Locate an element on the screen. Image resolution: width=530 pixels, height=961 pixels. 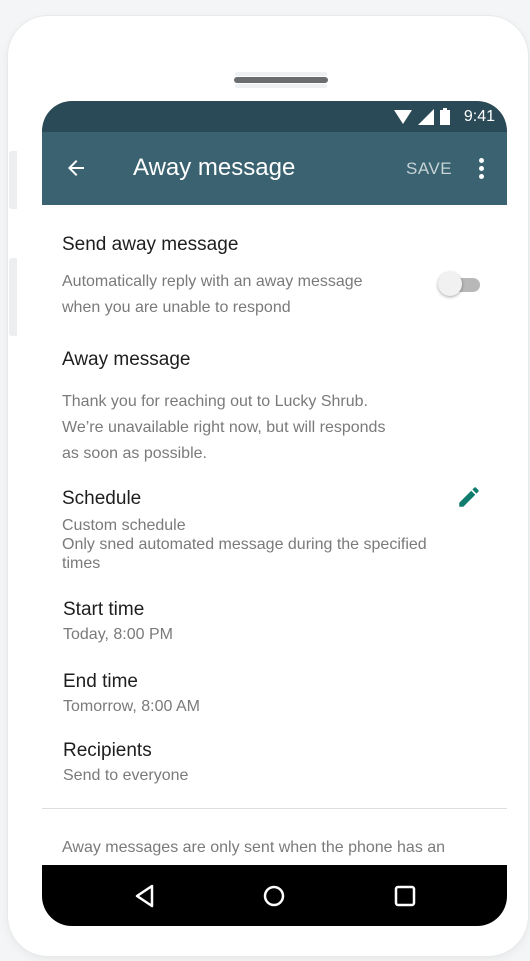
toggle-thumb is located at coordinates (450, 284).